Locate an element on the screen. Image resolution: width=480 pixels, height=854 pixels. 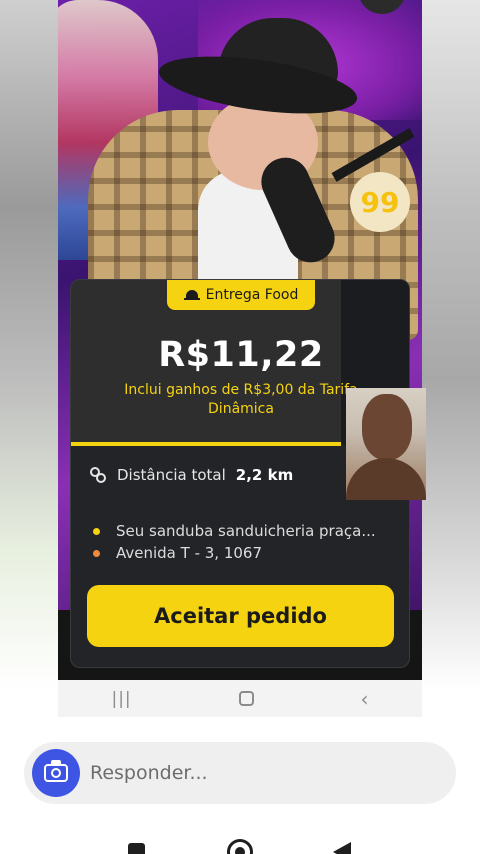
inner-nav-bar: ||| ‹ is located at coordinates (240, 698).